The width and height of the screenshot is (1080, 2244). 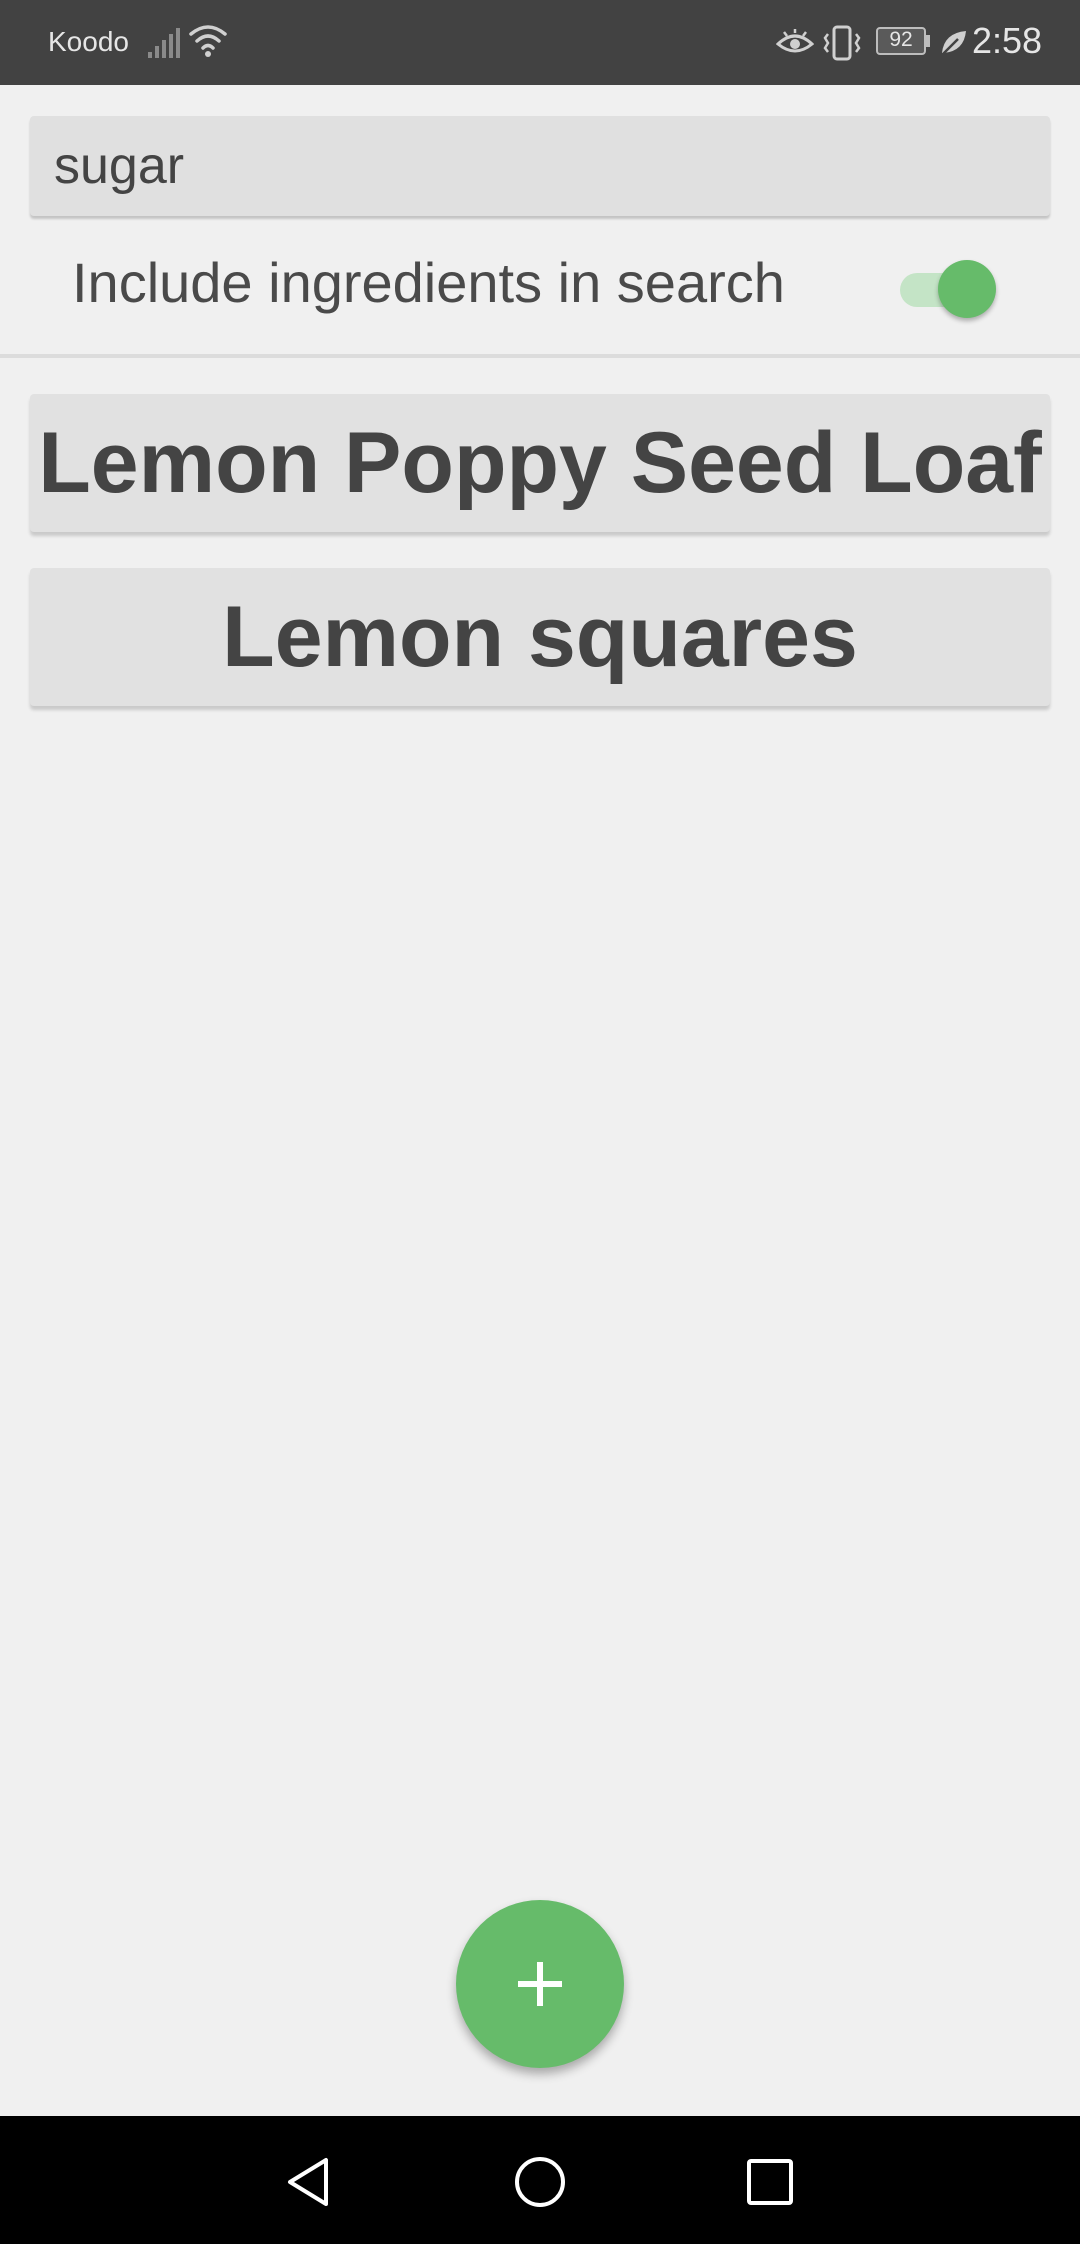 I want to click on include-ingredients-label: Include ingredients in search, so click(x=428, y=282).